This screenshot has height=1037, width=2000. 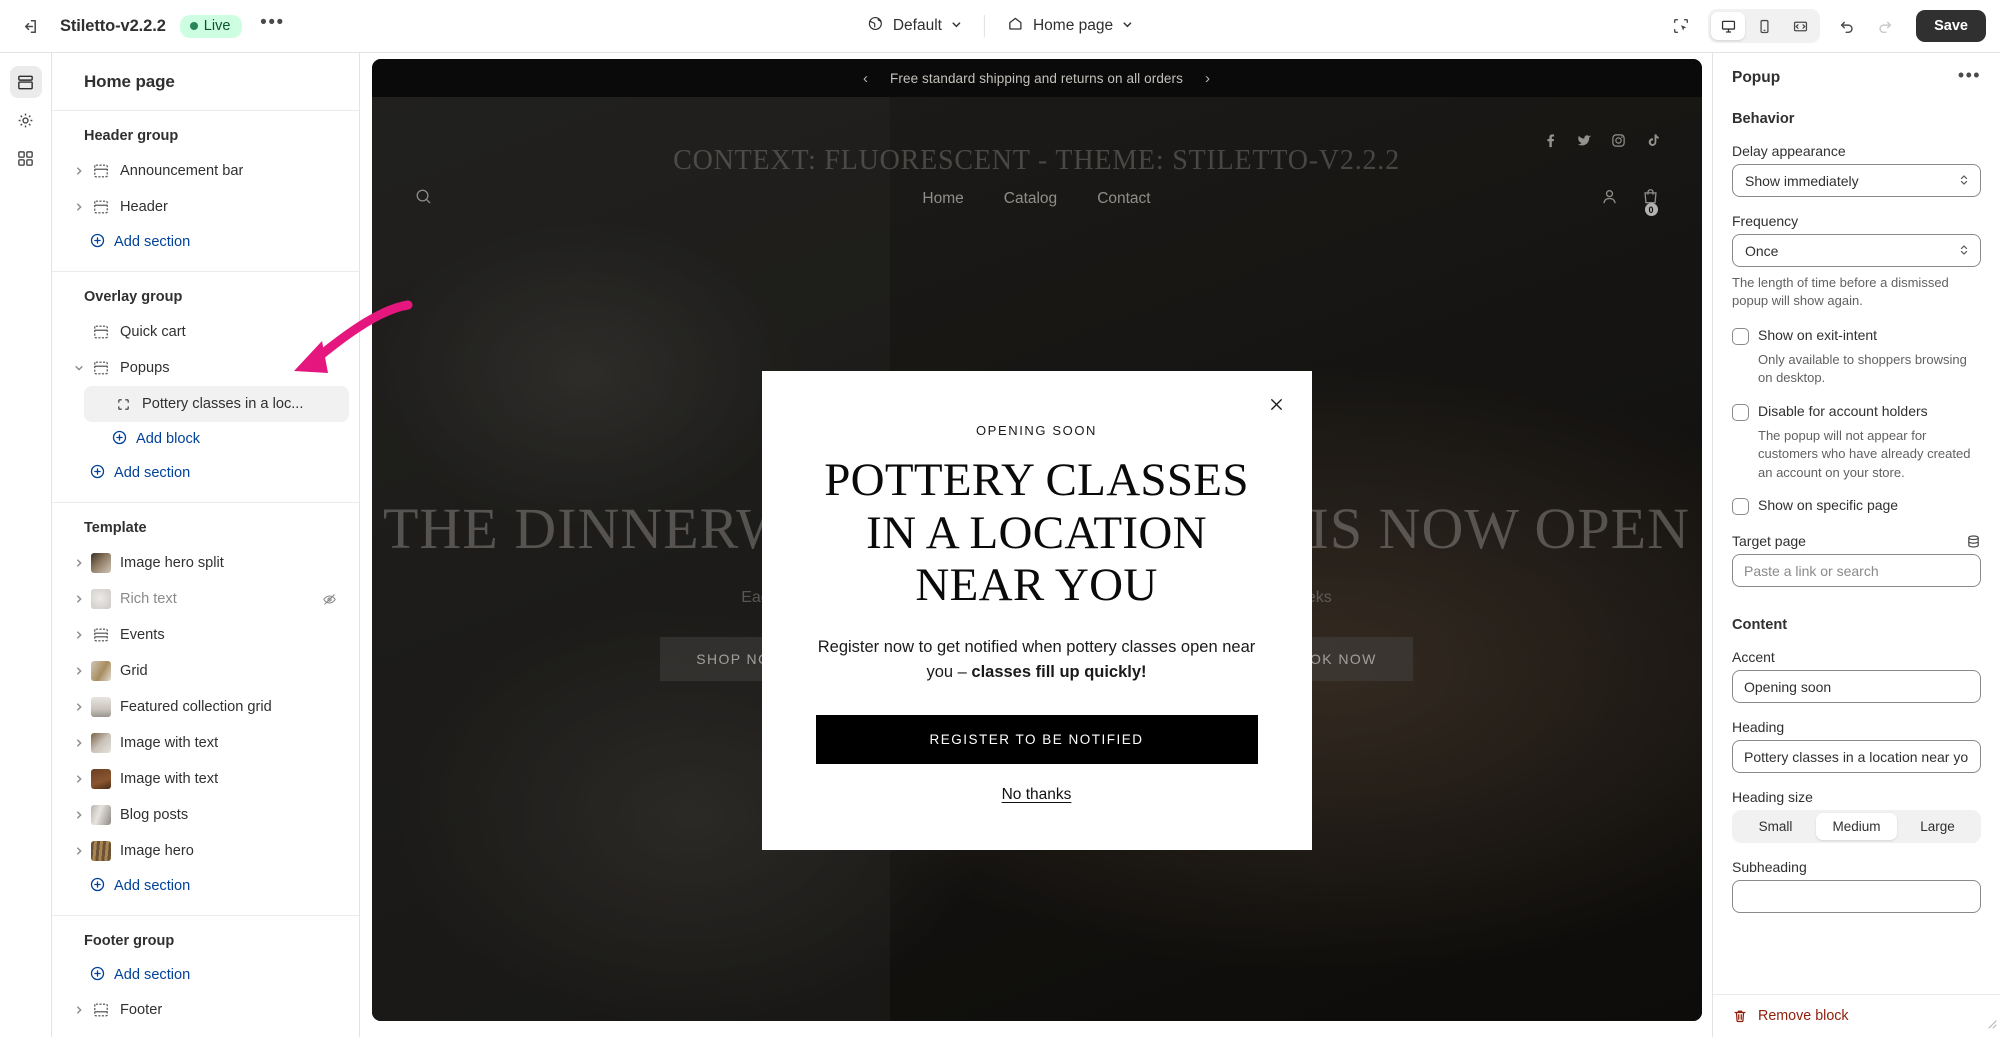 I want to click on market-selector: Default, so click(x=914, y=26).